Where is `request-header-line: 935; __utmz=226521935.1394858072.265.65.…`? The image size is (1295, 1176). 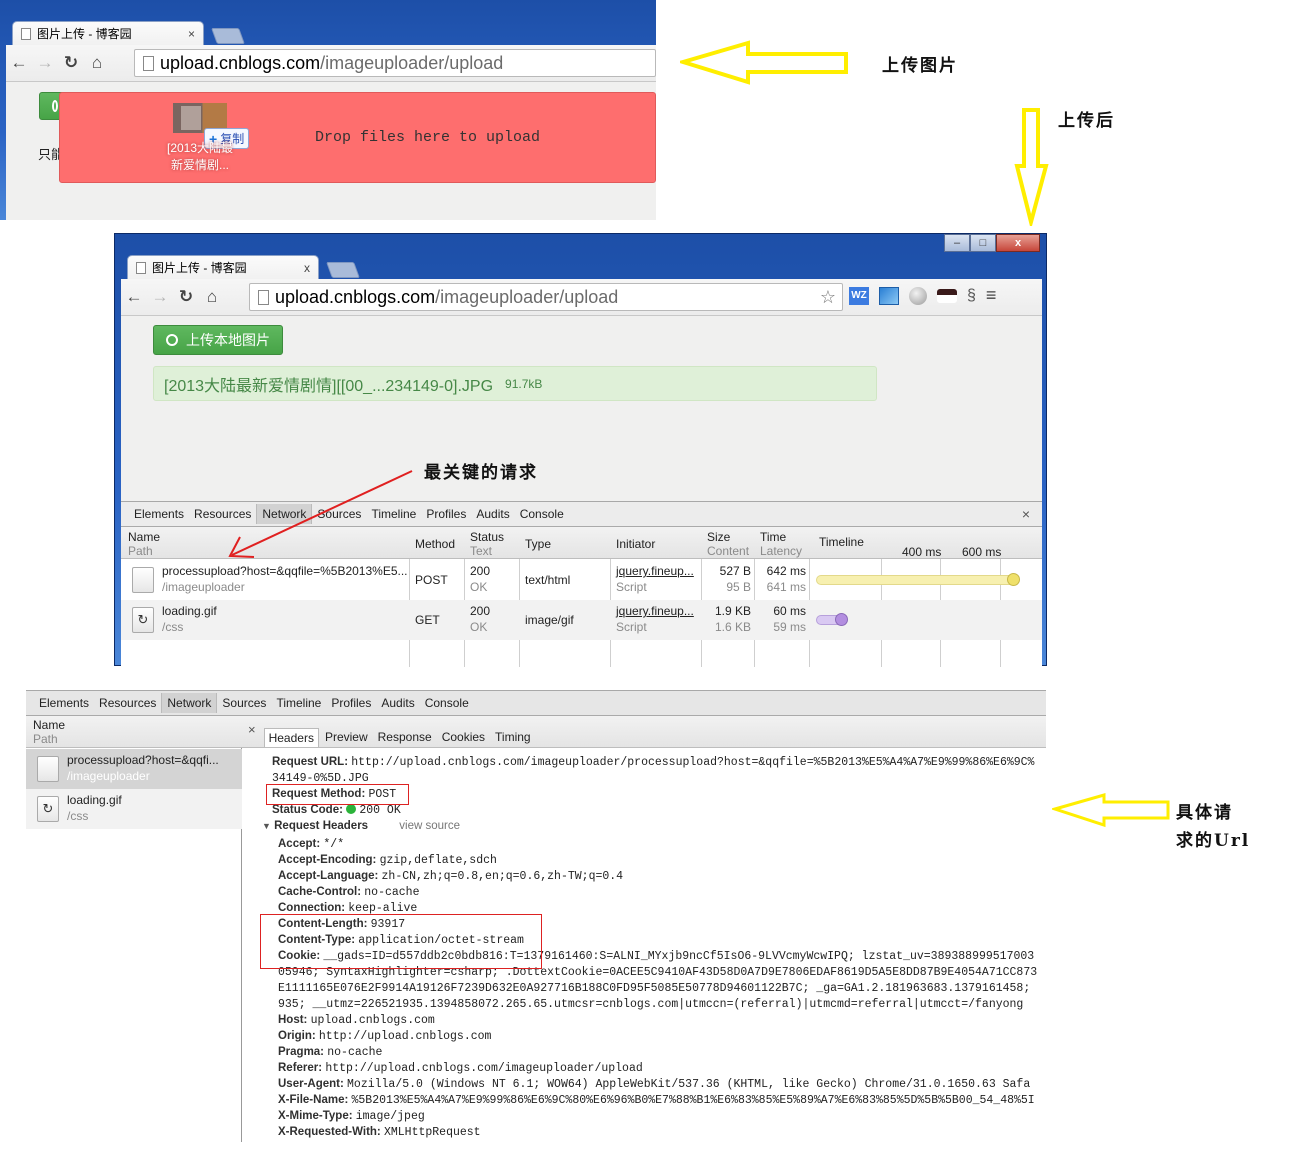
request-header-line: 935; __utmz=226521935.1394858072.265.65.… is located at coordinates (651, 1004).